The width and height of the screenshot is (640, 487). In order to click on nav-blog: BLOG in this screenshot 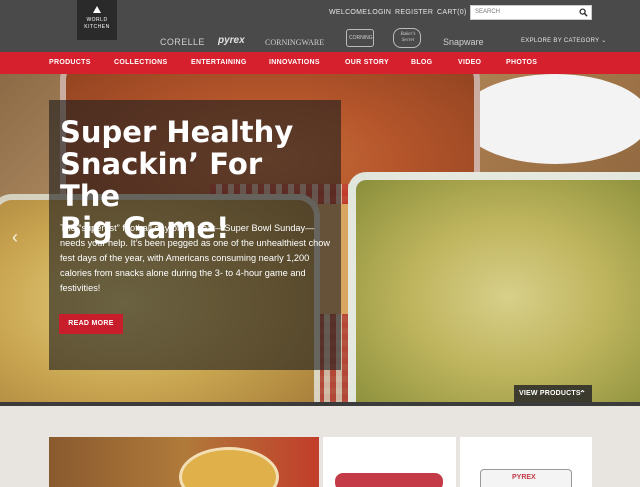, I will do `click(421, 62)`.